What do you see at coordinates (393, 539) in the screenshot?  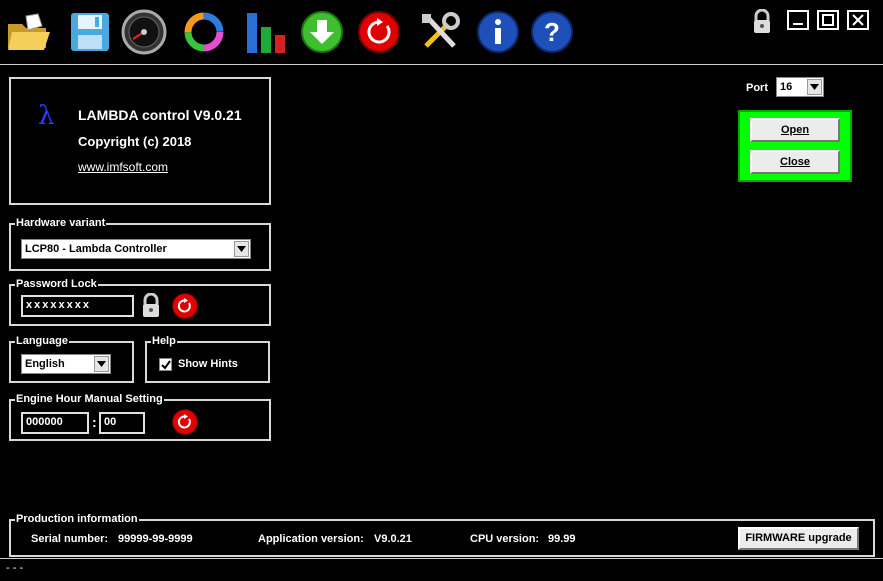 I see `app-version-value: V9.0.21` at bounding box center [393, 539].